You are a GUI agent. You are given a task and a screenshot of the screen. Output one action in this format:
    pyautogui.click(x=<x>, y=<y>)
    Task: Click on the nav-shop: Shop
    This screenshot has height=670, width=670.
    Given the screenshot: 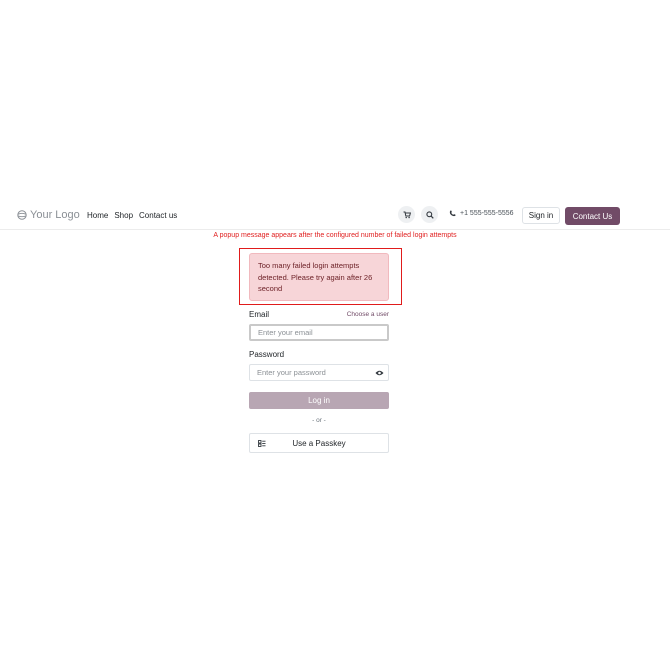 What is the action you would take?
    pyautogui.click(x=123, y=215)
    